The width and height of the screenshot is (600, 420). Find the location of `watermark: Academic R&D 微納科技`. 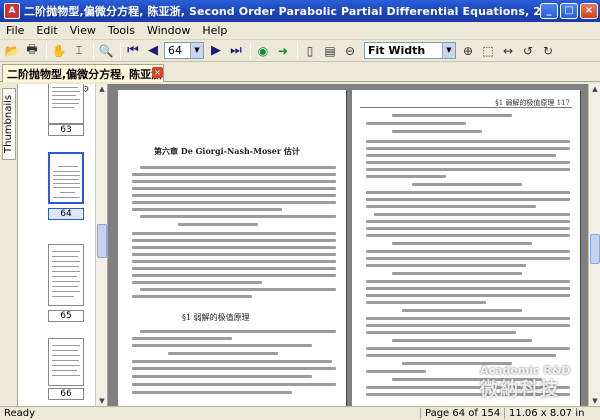

watermark: Academic R&D 微納科技 is located at coordinates (525, 382).